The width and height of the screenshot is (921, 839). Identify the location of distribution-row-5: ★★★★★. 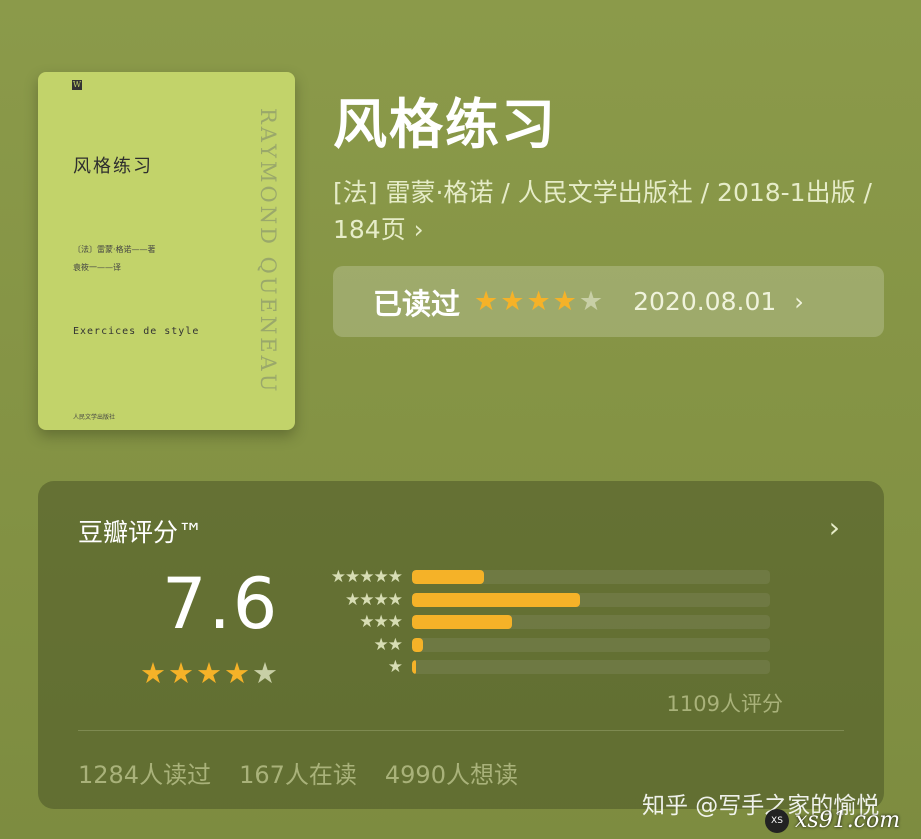
(546, 577).